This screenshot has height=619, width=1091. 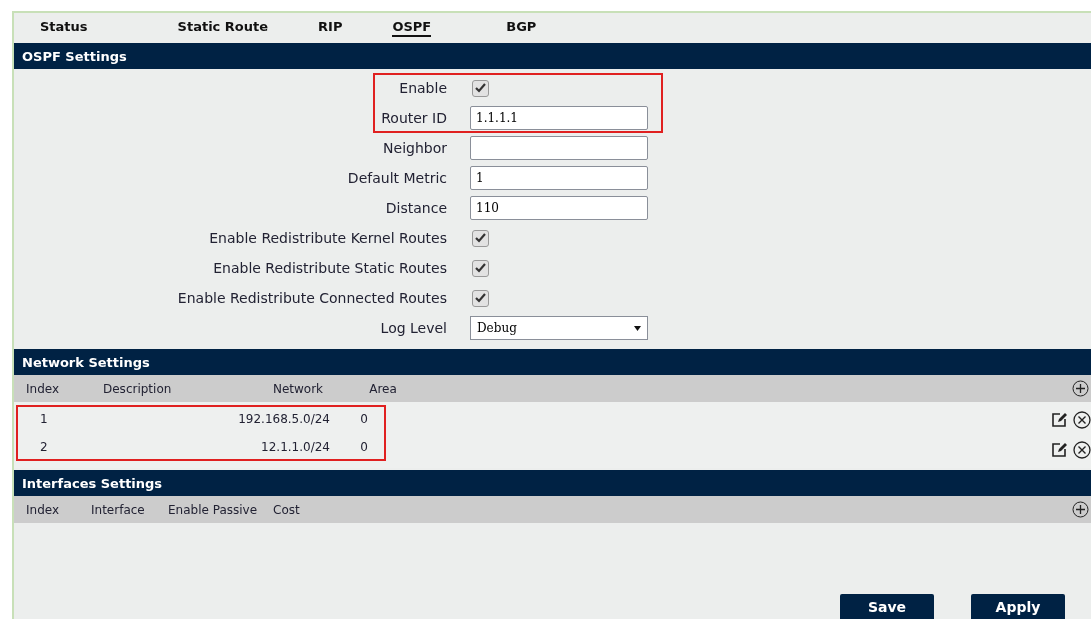 What do you see at coordinates (44, 447) in the screenshot?
I see `table-cell-text: 2` at bounding box center [44, 447].